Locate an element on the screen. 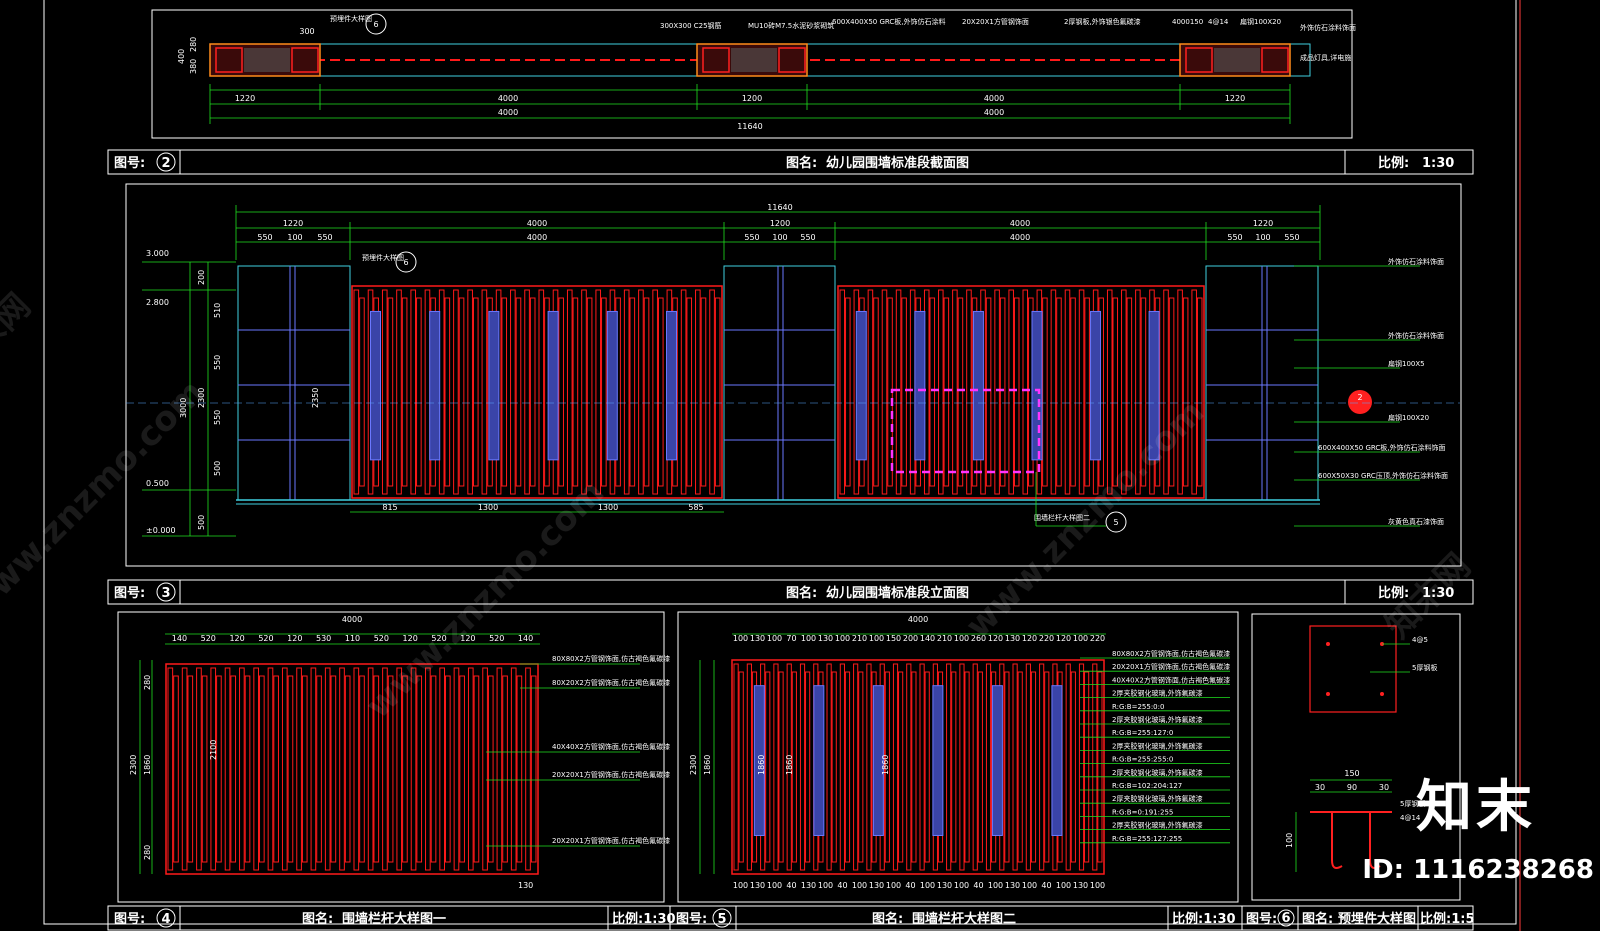  svg-text: 外饰仿石涂料饰面 is located at coordinates (1416, 335).